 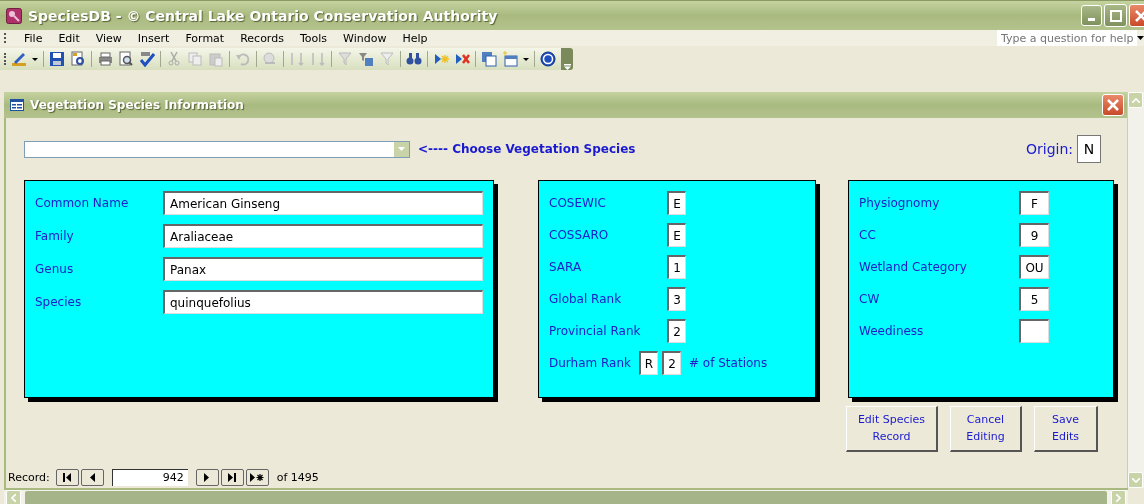 What do you see at coordinates (462, 59) in the screenshot?
I see `delete-record-icon` at bounding box center [462, 59].